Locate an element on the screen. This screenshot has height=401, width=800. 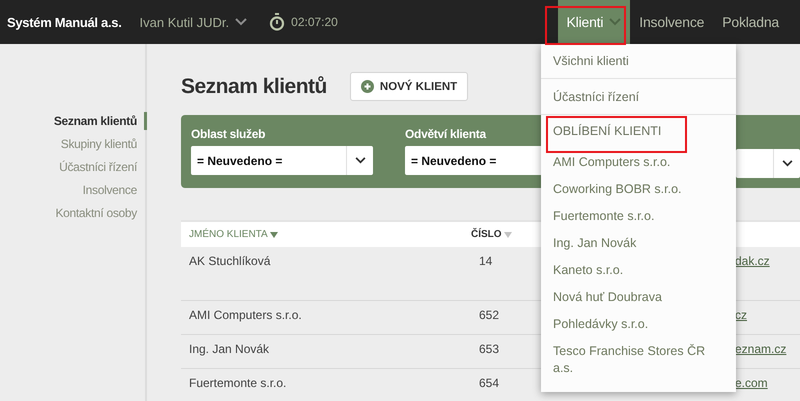
plus-circle-icon is located at coordinates (367, 86).